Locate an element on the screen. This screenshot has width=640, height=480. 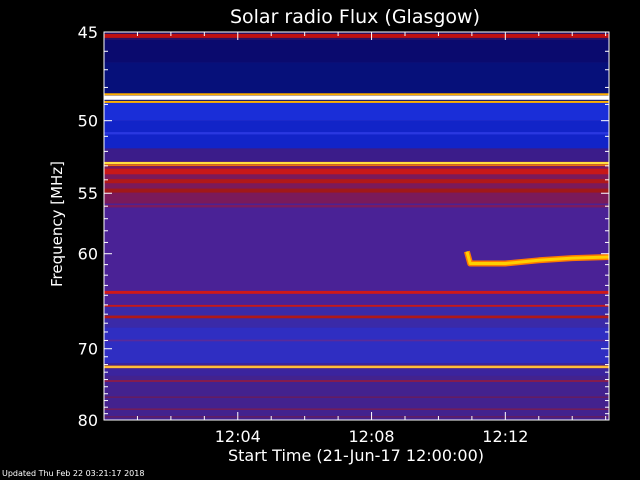
update-timestamp: Updated Thu Feb 22 03:21:17 2018 is located at coordinates (73, 473).